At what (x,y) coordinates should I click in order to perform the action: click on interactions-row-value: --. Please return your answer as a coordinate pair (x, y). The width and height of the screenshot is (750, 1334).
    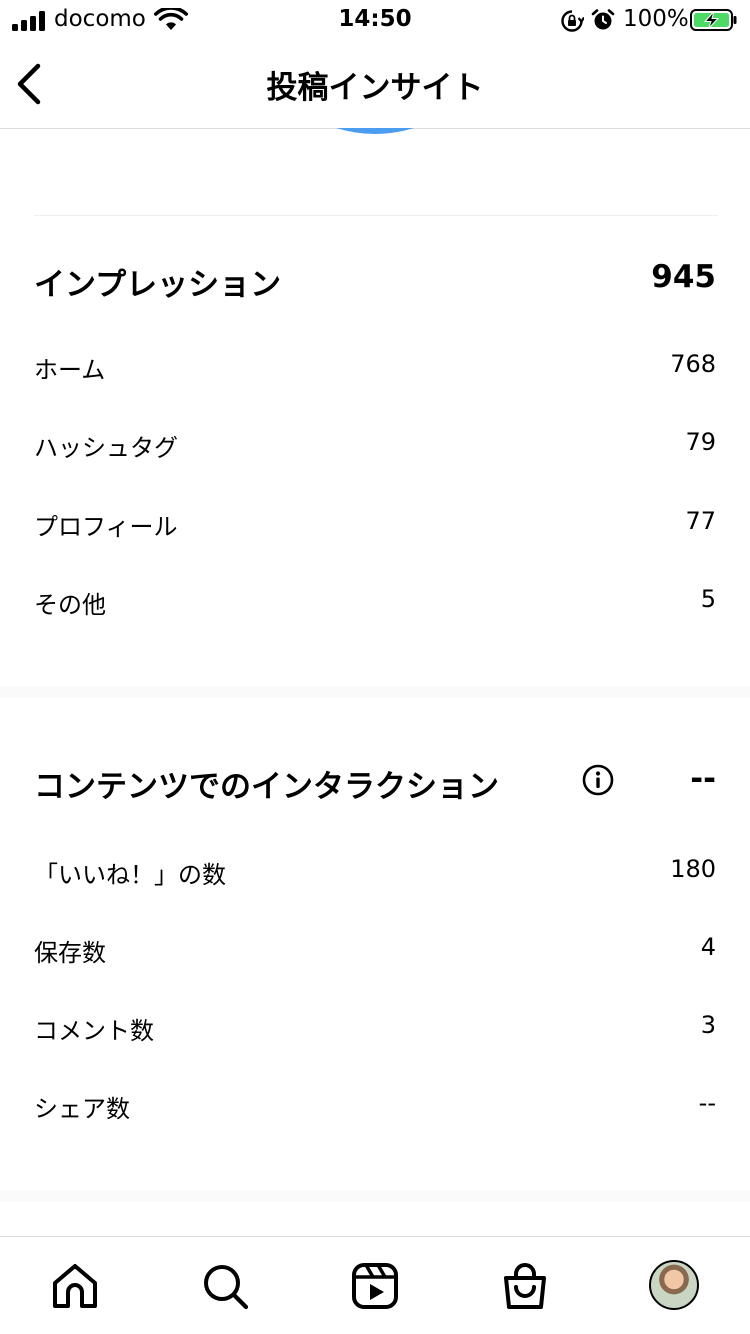
    Looking at the image, I should click on (707, 1103).